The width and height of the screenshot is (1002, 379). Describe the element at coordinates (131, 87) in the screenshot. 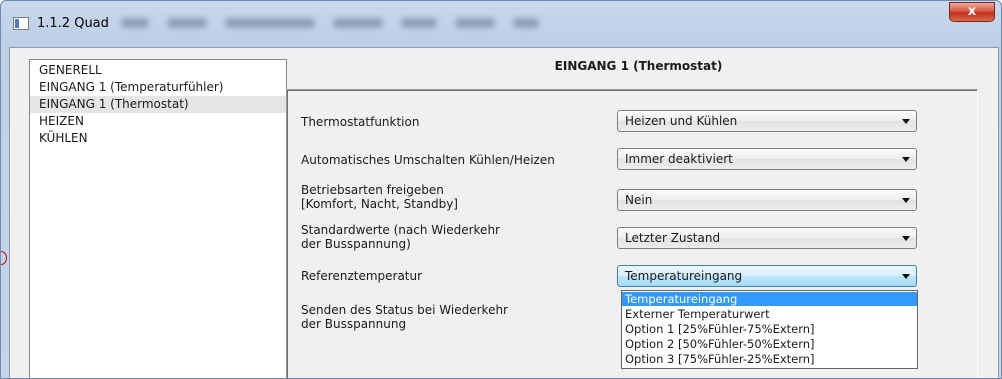

I see `tree-item-label: EINGANG 1 (Temperaturfühler)` at that location.